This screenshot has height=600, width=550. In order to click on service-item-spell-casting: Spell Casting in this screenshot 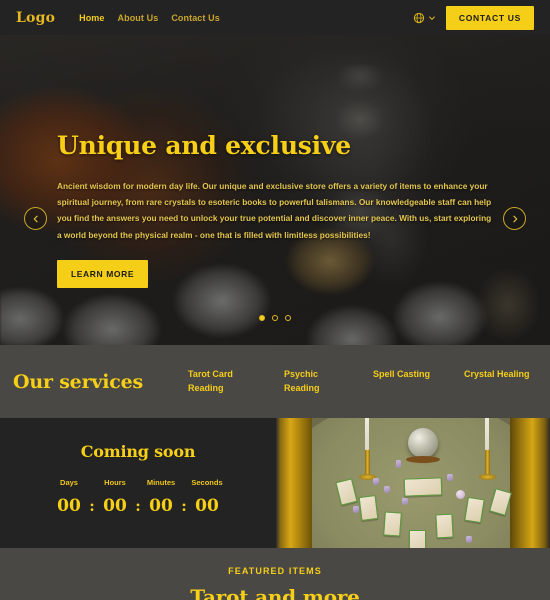, I will do `click(418, 374)`.